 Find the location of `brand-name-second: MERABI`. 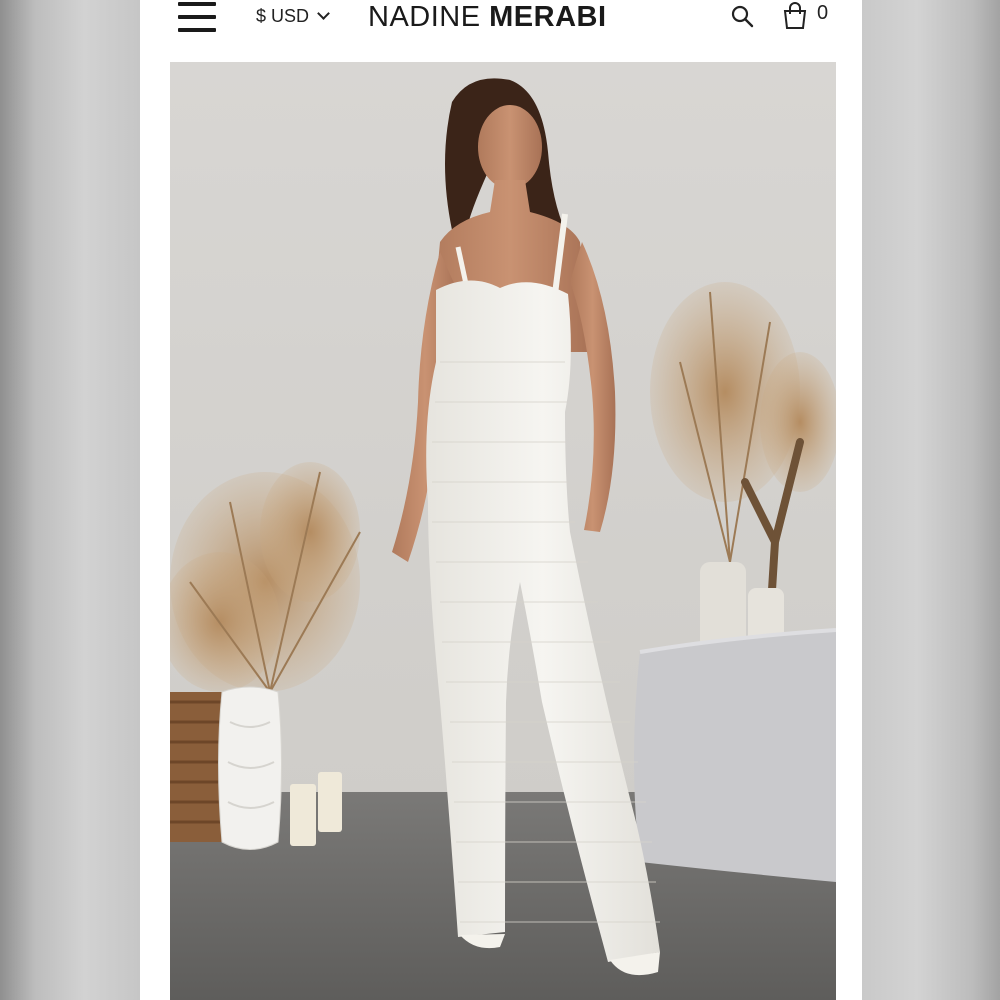

brand-name-second: MERABI is located at coordinates (548, 17).